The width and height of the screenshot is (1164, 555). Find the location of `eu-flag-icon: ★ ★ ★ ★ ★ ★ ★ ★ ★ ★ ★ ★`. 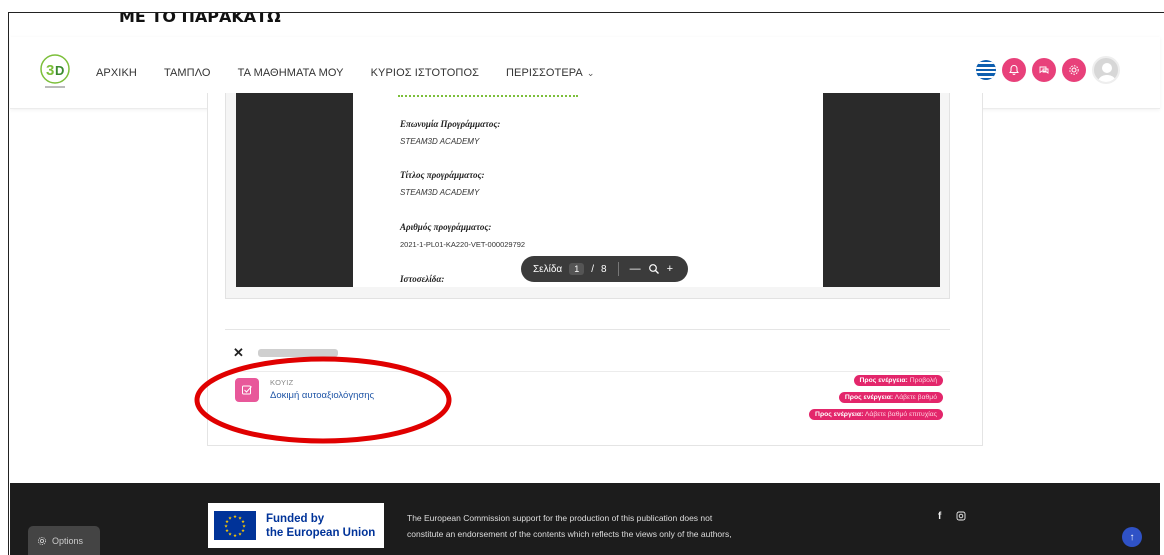

eu-flag-icon: ★ ★ ★ ★ ★ ★ ★ ★ ★ ★ ★ ★ is located at coordinates (235, 525).